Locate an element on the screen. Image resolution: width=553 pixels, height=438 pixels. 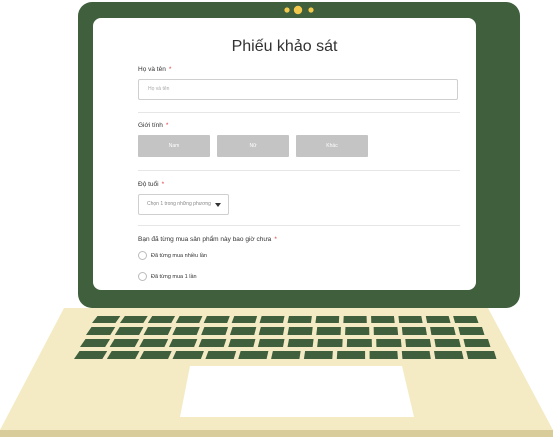
camera-dot-left is located at coordinates (287, 10).